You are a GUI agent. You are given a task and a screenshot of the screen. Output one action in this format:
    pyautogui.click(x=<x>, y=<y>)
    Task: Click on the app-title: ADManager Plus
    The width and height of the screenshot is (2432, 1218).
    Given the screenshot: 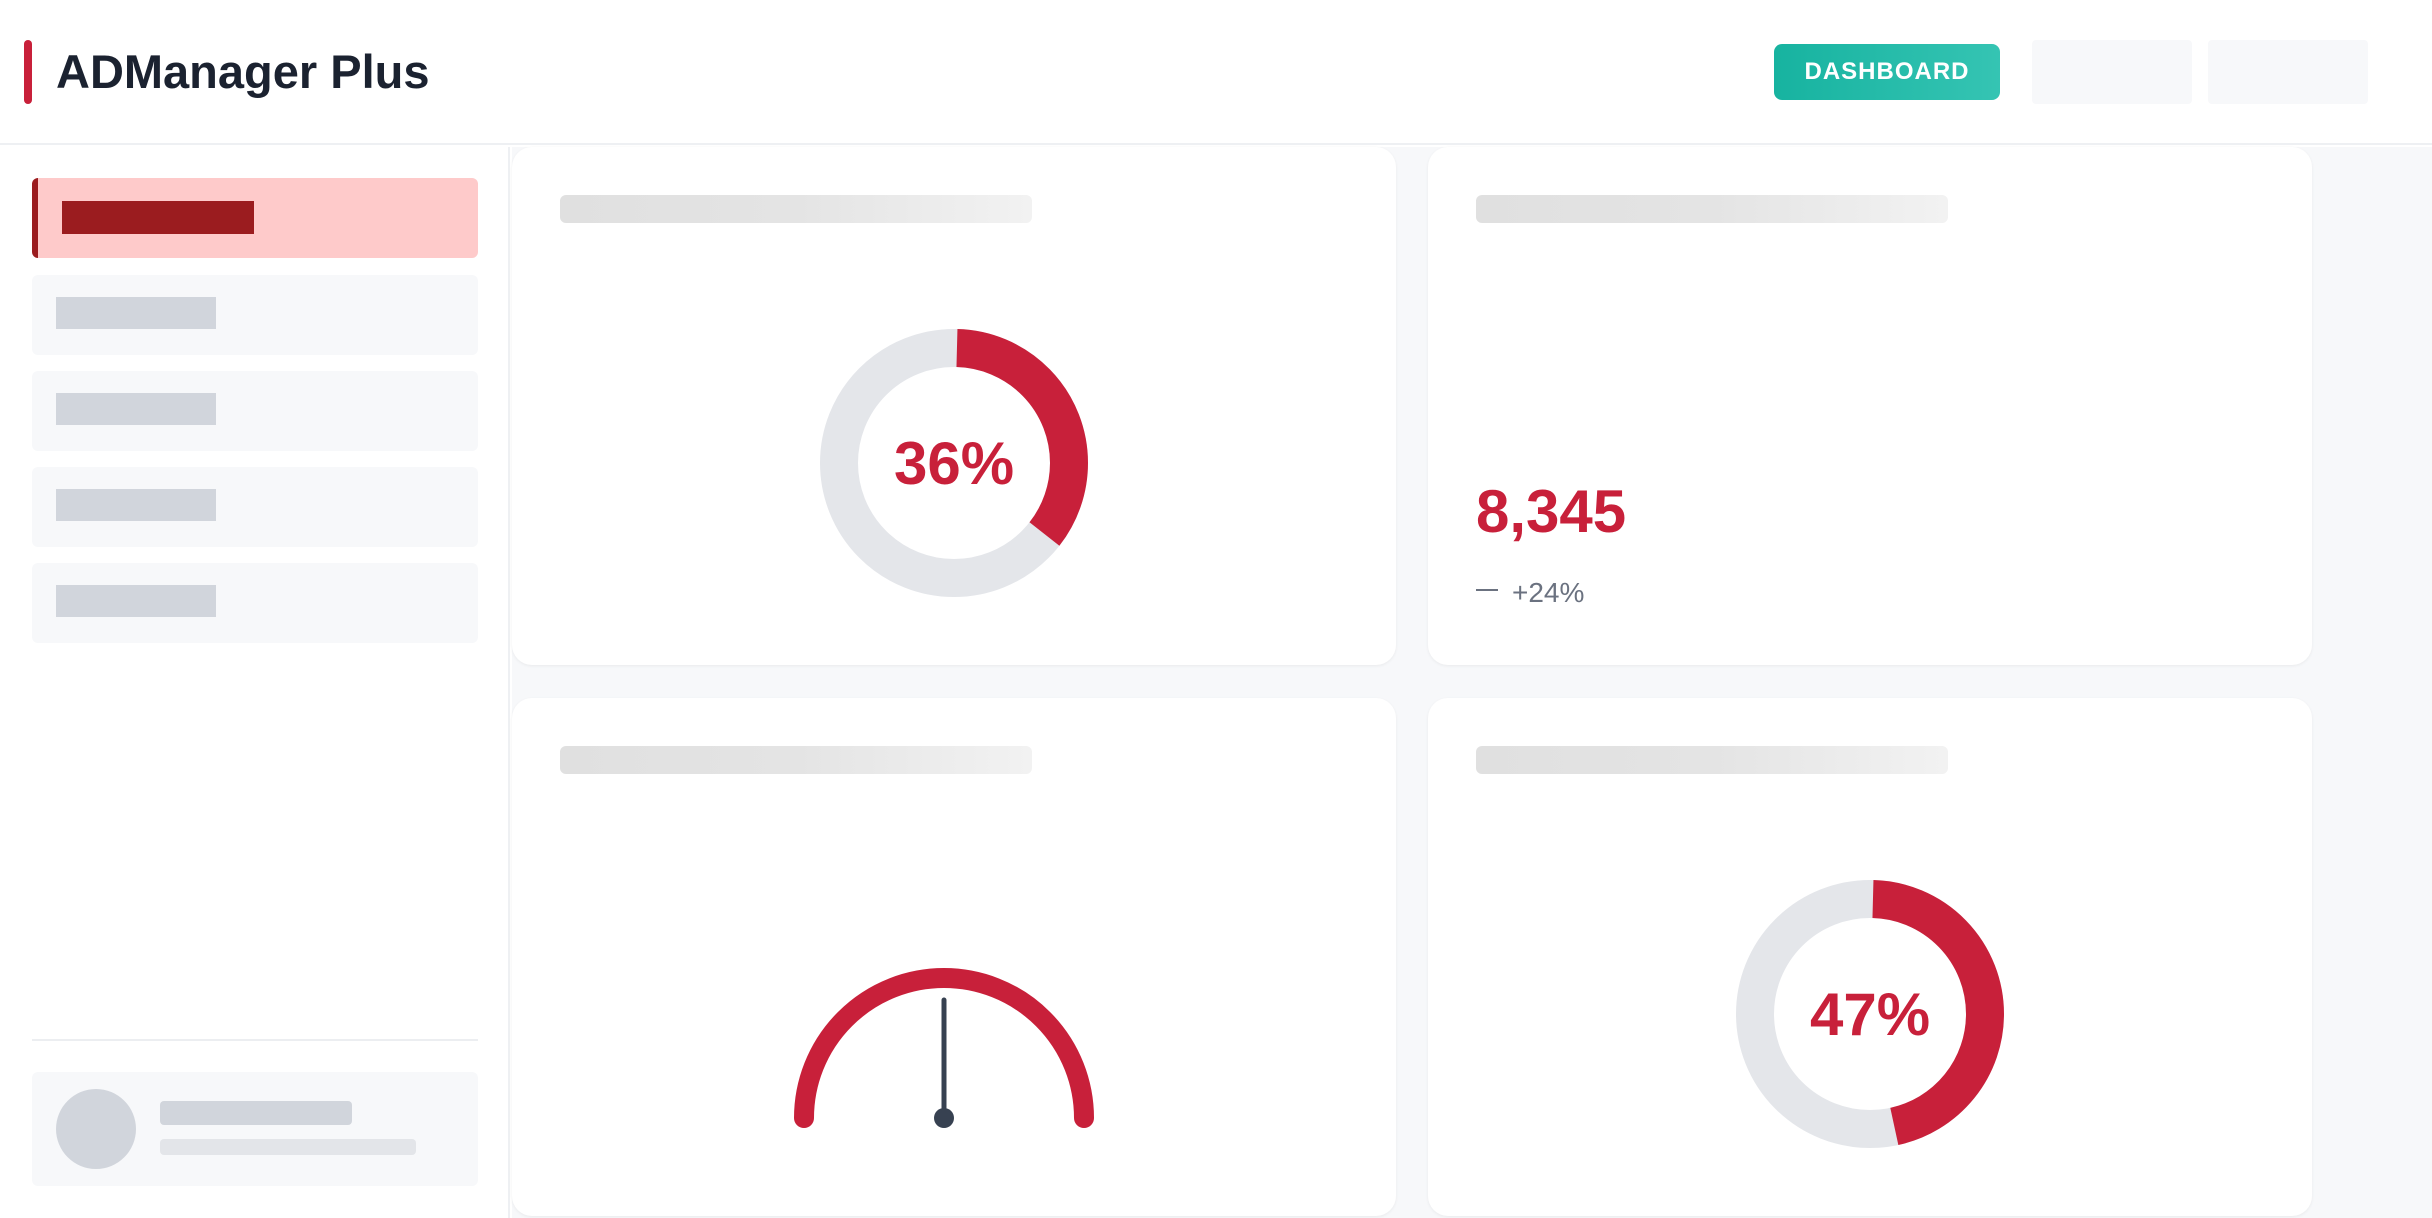 What is the action you would take?
    pyautogui.click(x=243, y=71)
    